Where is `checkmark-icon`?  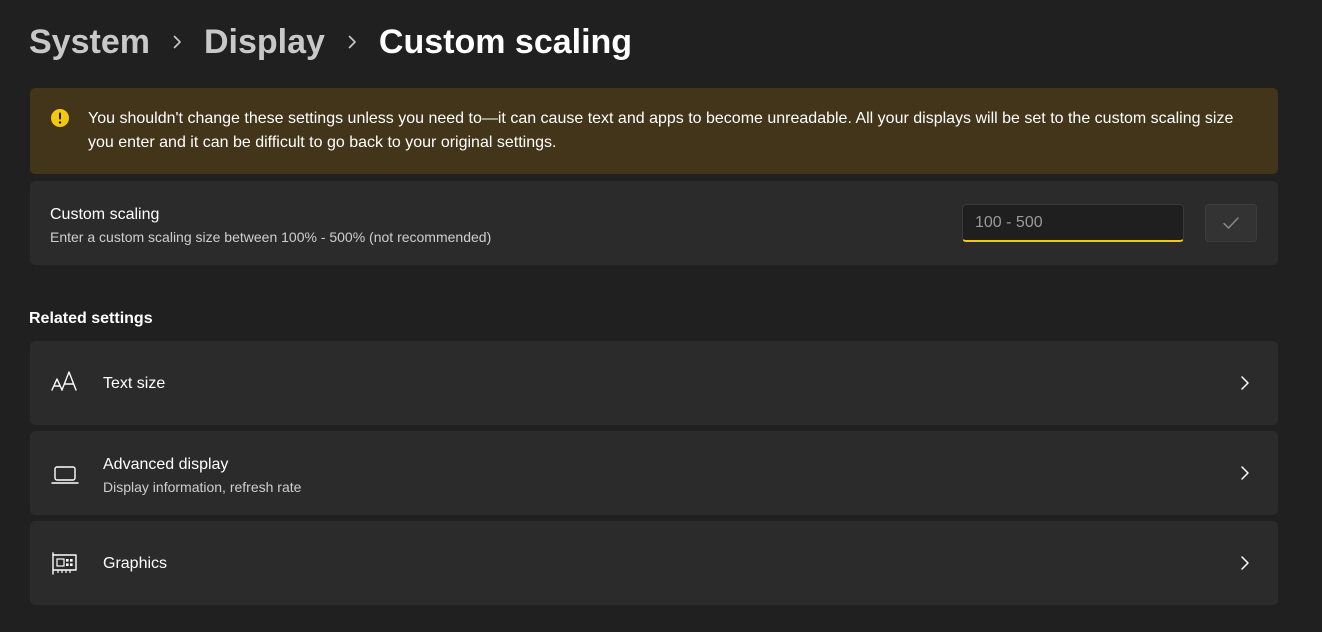
checkmark-icon is located at coordinates (1231, 223).